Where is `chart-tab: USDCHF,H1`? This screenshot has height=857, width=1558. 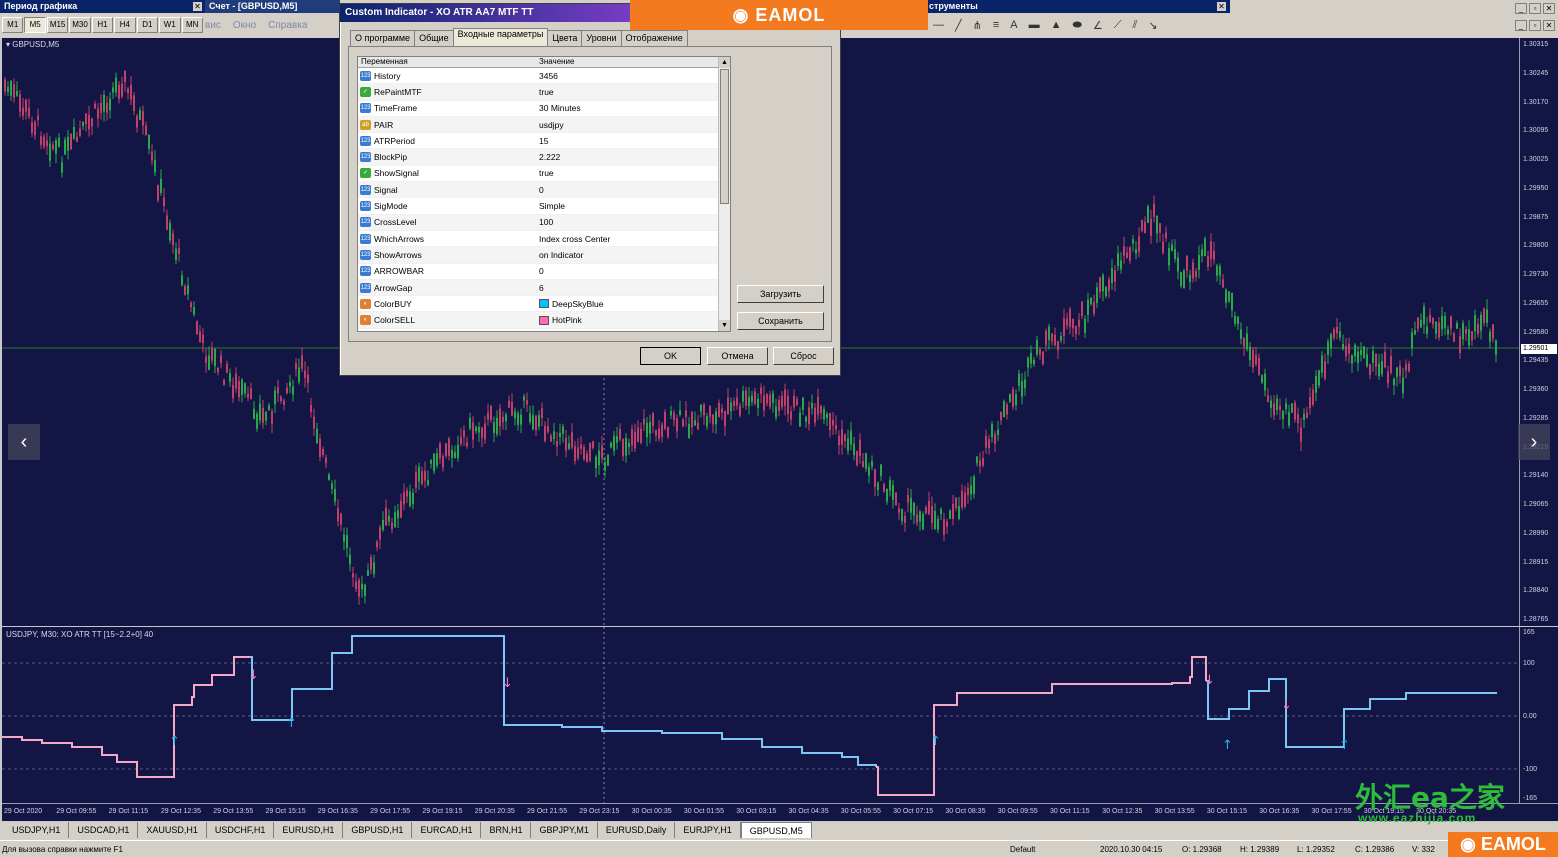
chart-tab: USDCHF,H1 is located at coordinates (241, 830).